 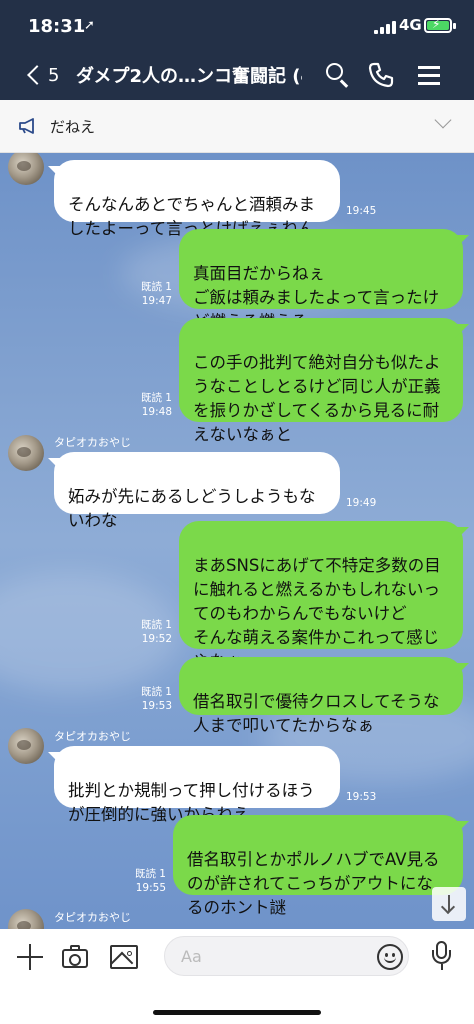 I want to click on battery-icon: ⚡, so click(x=440, y=25).